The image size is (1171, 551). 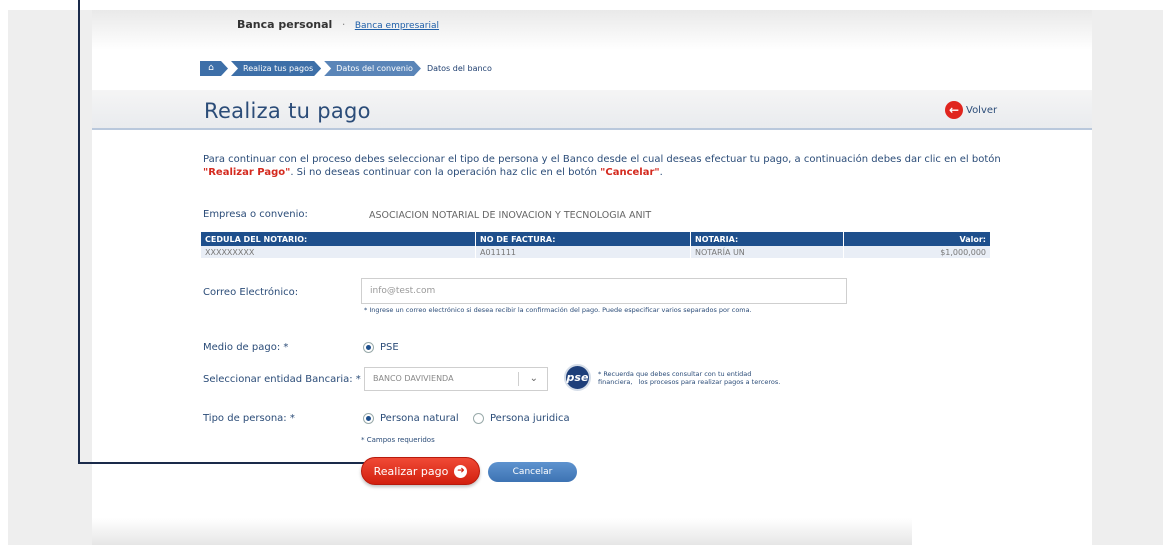 I want to click on cancel-button: Cancelar, so click(x=532, y=472).